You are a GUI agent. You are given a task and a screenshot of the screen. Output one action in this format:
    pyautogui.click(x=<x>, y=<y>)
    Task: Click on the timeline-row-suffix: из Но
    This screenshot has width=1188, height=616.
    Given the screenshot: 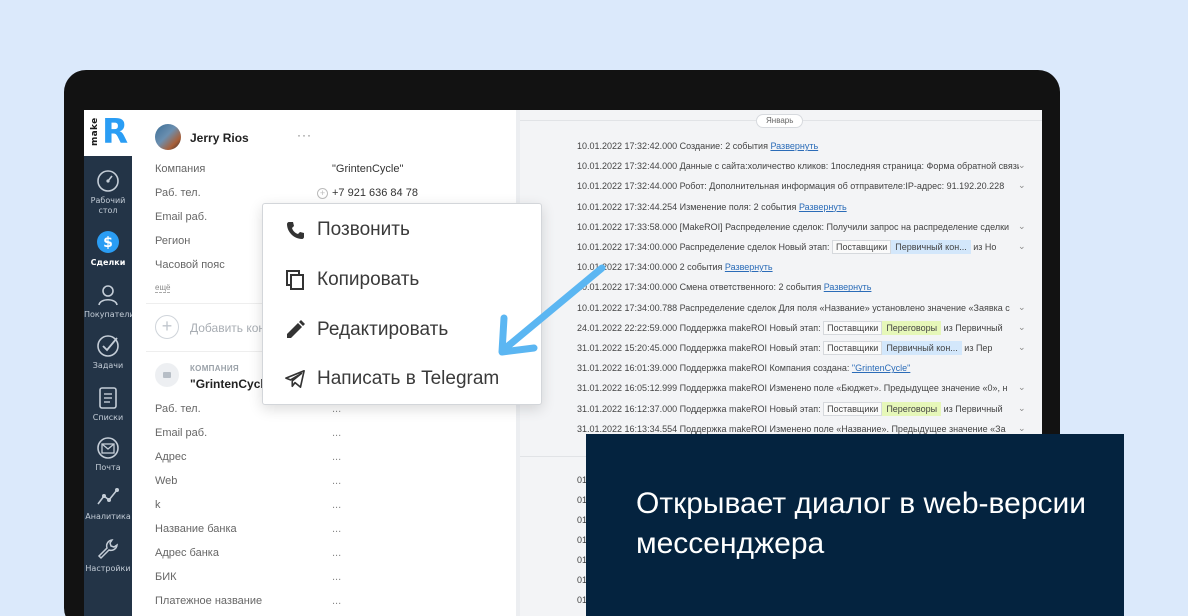 What is the action you would take?
    pyautogui.click(x=983, y=247)
    